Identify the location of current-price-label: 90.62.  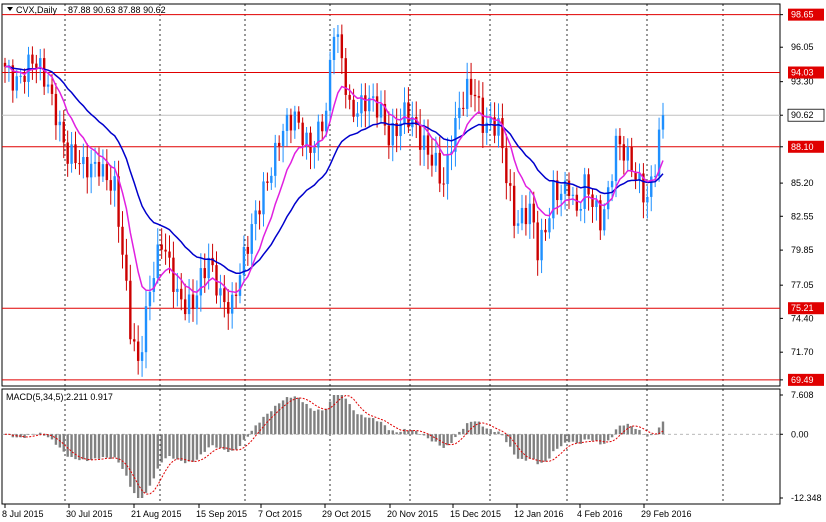
(802, 115).